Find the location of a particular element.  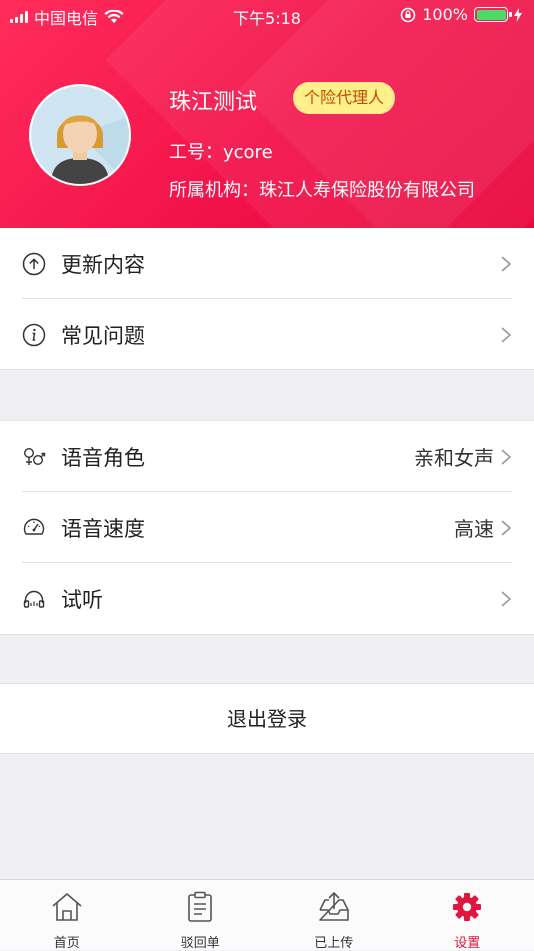

menu-item-faq: 常见问题 is located at coordinates (267, 334).